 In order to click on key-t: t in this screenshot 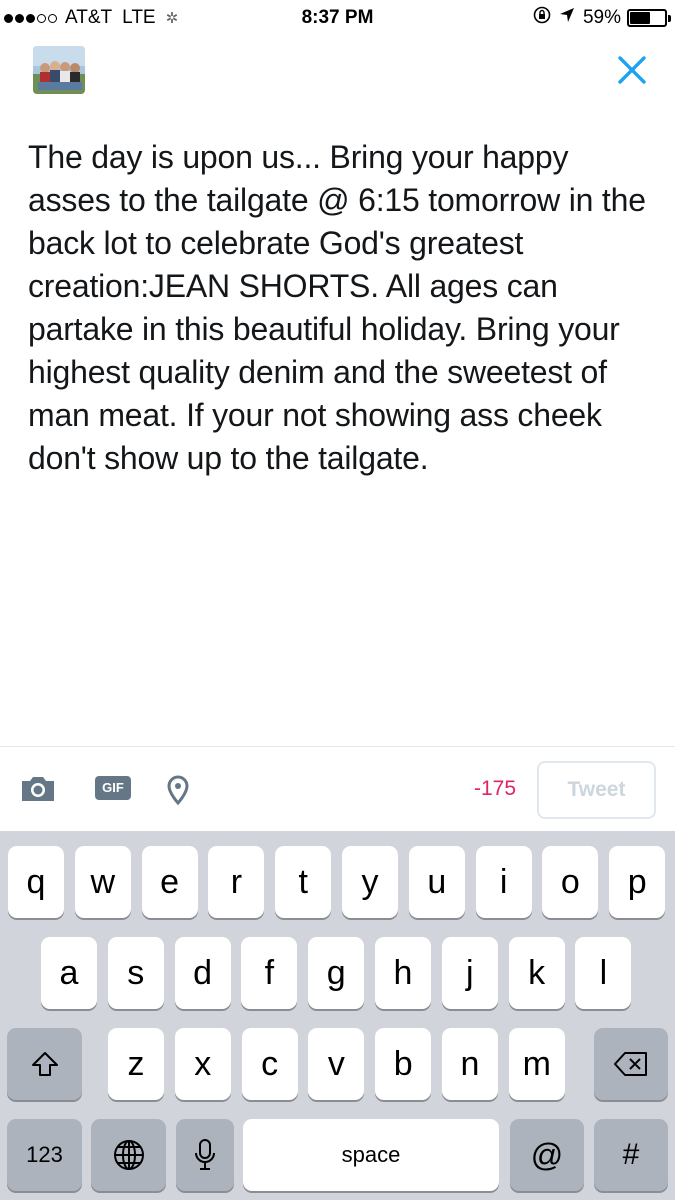, I will do `click(303, 882)`.